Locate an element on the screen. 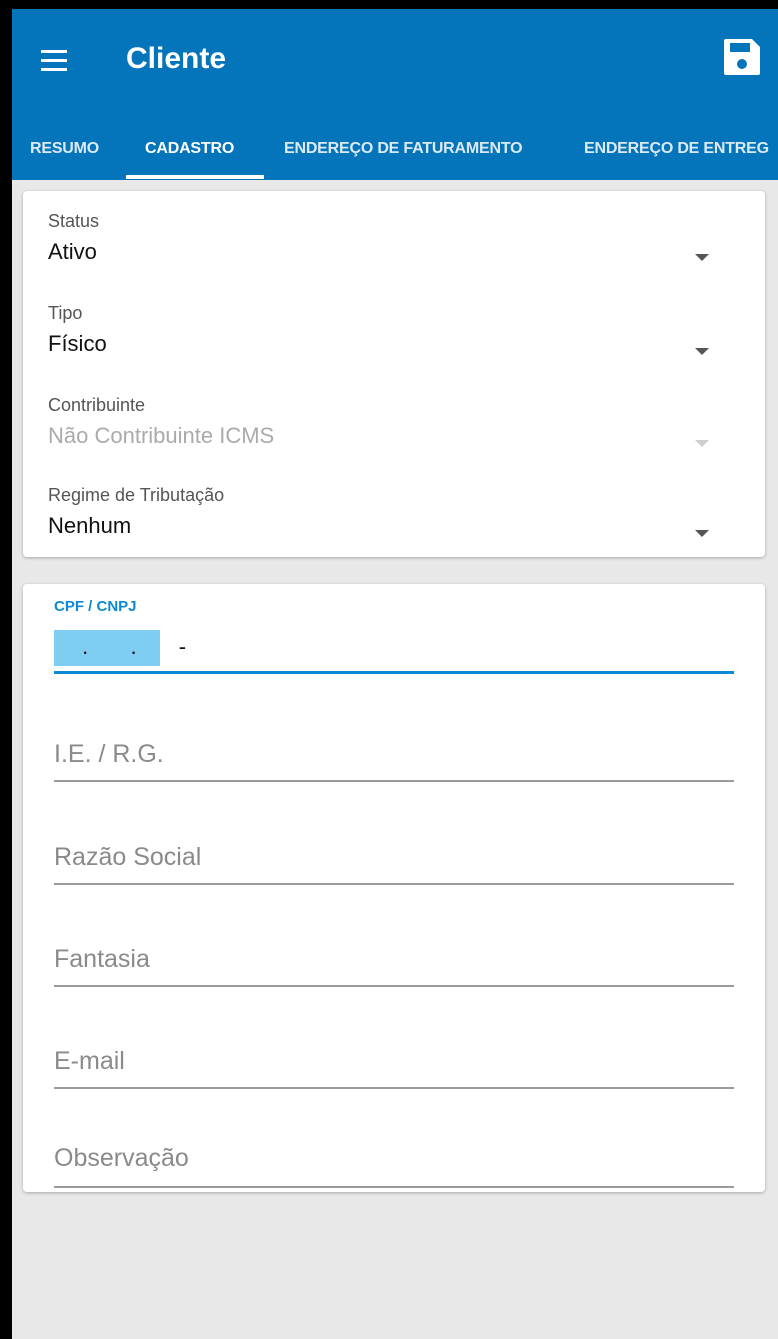 The width and height of the screenshot is (778, 1339). contribuinte-label: Contribuinte is located at coordinates (97, 405).